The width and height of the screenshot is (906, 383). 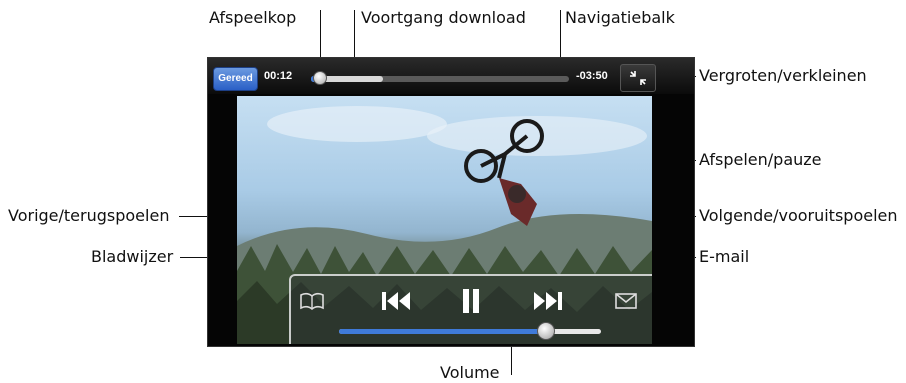 I want to click on zoom-button, so click(x=638, y=78).